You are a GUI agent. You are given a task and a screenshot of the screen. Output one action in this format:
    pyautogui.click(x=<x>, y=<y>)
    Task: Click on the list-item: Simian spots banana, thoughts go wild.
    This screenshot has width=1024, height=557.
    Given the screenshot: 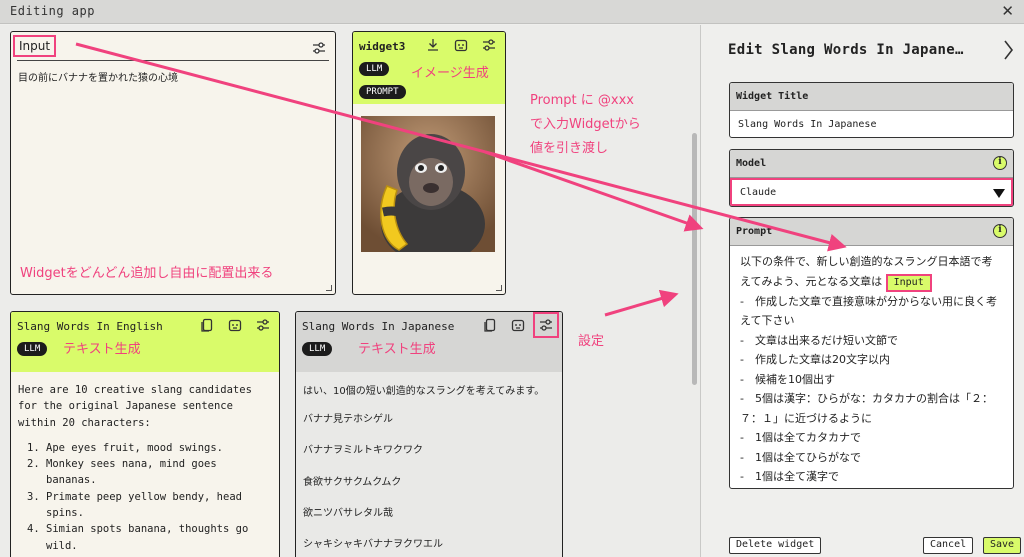 What is the action you would take?
    pyautogui.click(x=158, y=537)
    